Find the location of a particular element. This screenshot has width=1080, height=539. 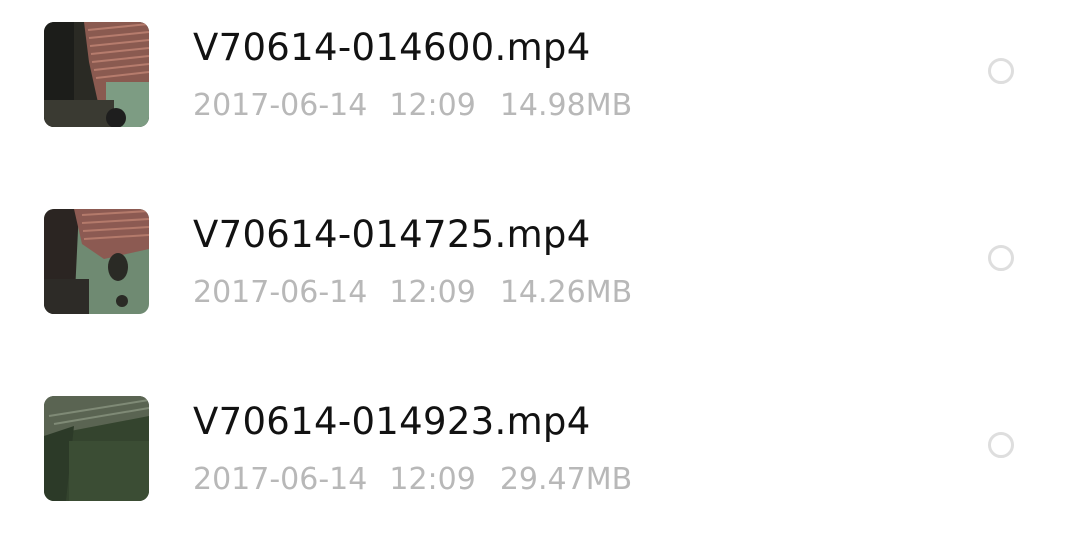

file-size: 29.47MB is located at coordinates (566, 479).